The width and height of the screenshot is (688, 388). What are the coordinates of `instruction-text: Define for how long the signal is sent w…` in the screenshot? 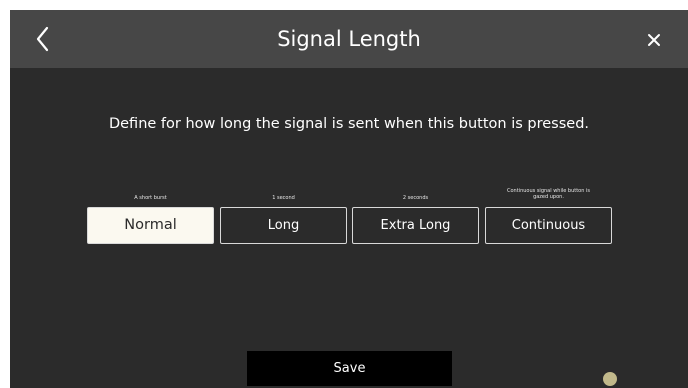 It's located at (349, 124).